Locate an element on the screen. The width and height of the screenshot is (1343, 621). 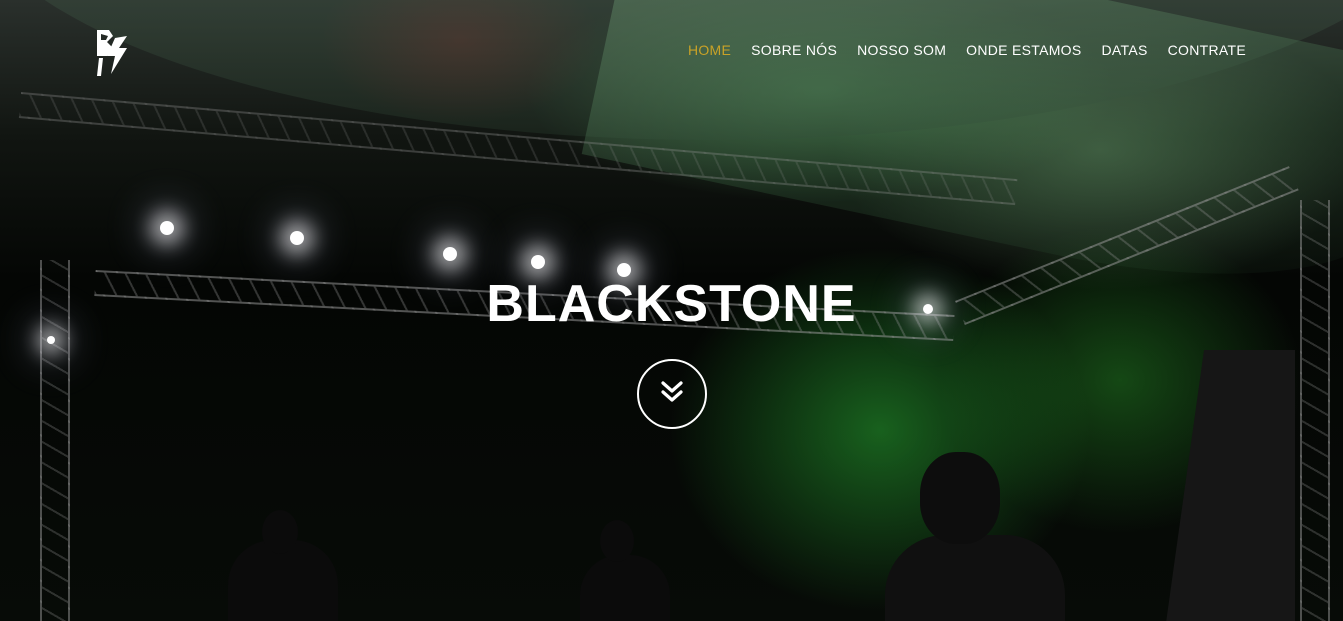
scroll-down-button is located at coordinates (672, 394).